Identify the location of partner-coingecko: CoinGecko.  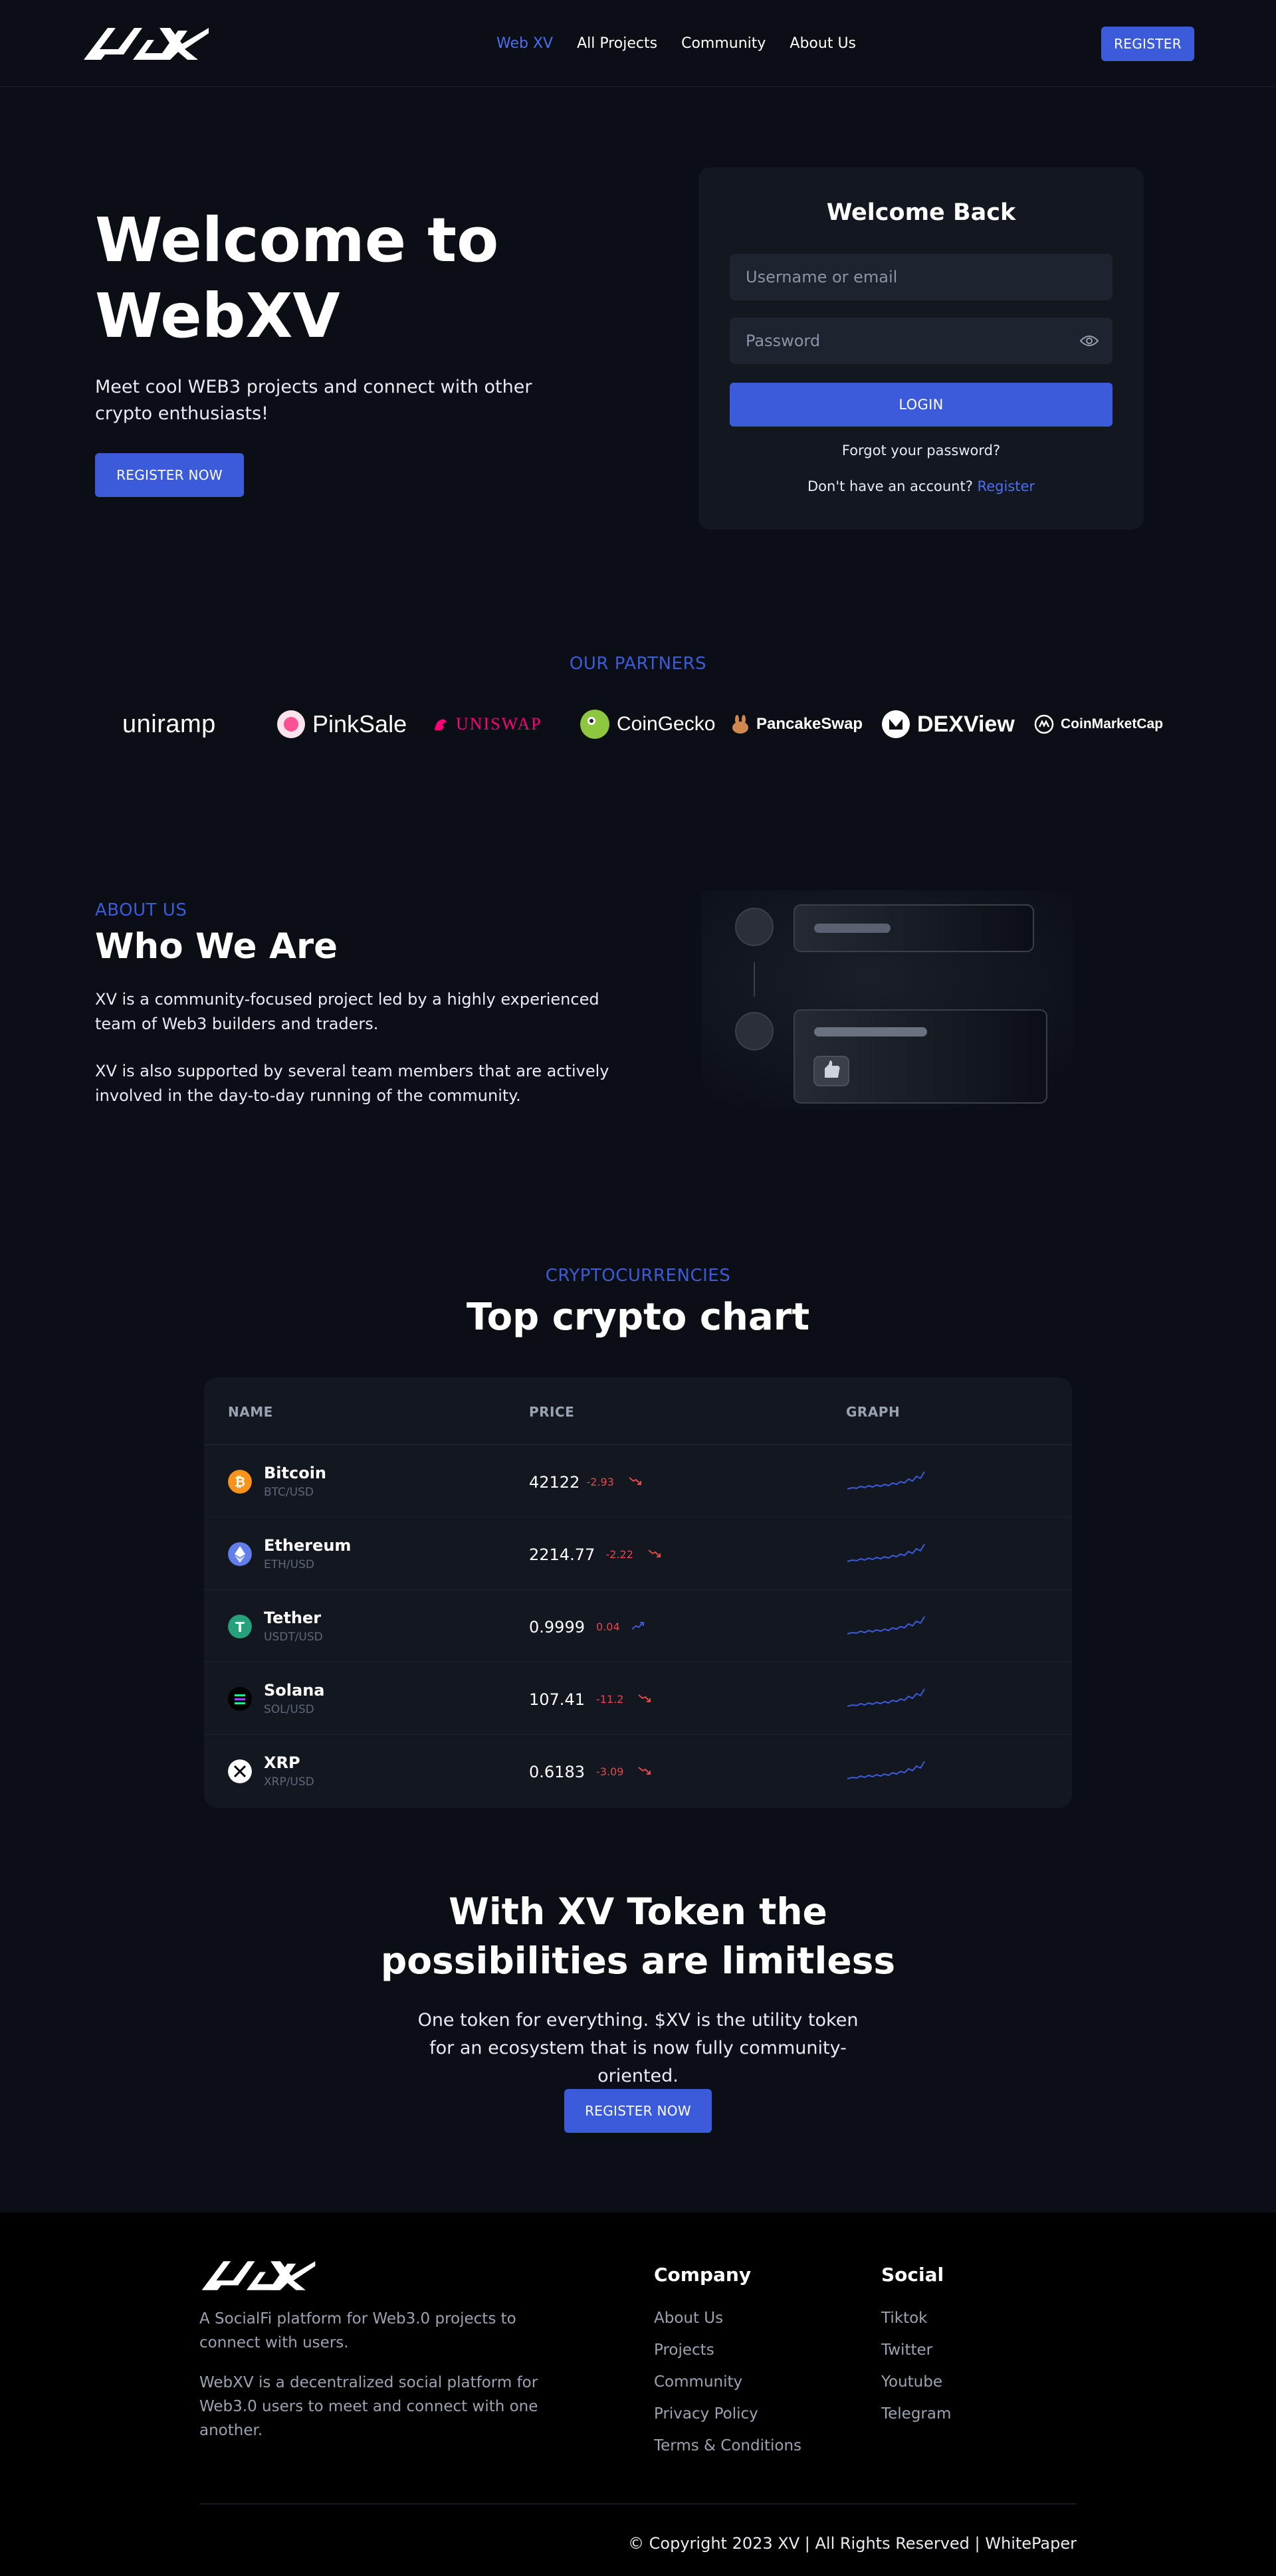
(647, 724).